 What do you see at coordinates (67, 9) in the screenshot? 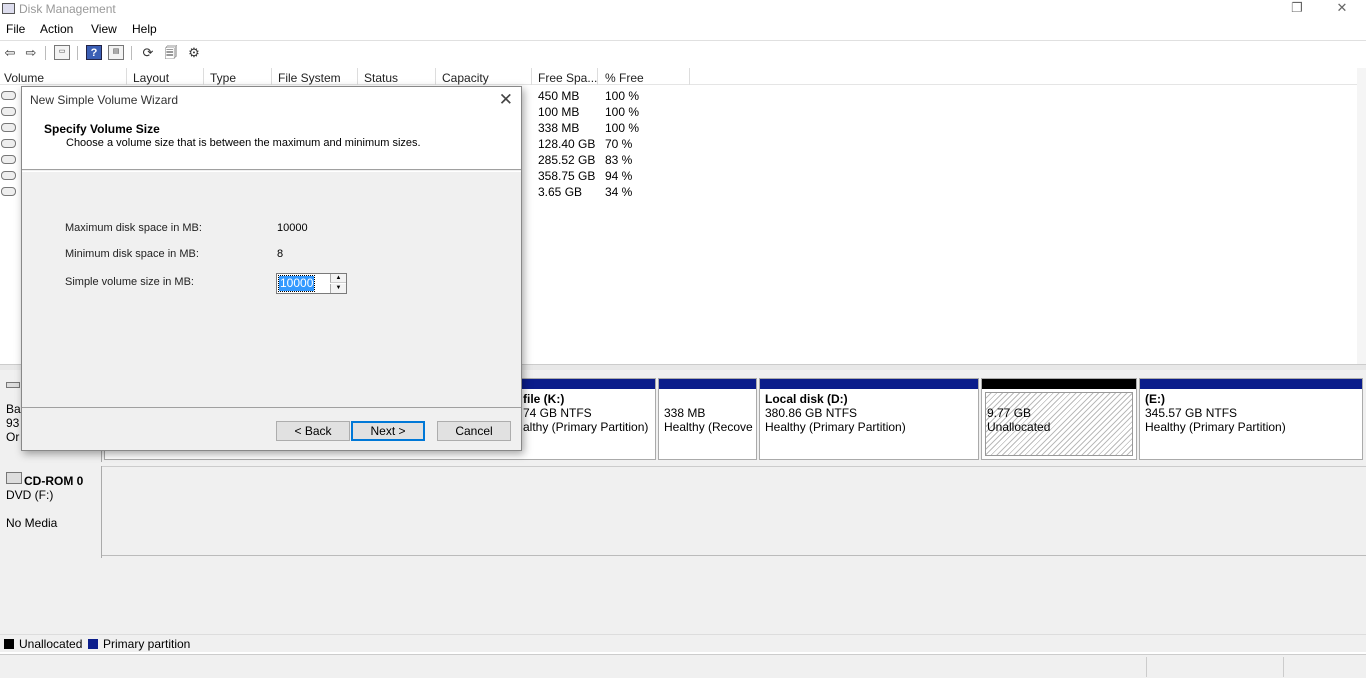
I see `window-title: Disk Management` at bounding box center [67, 9].